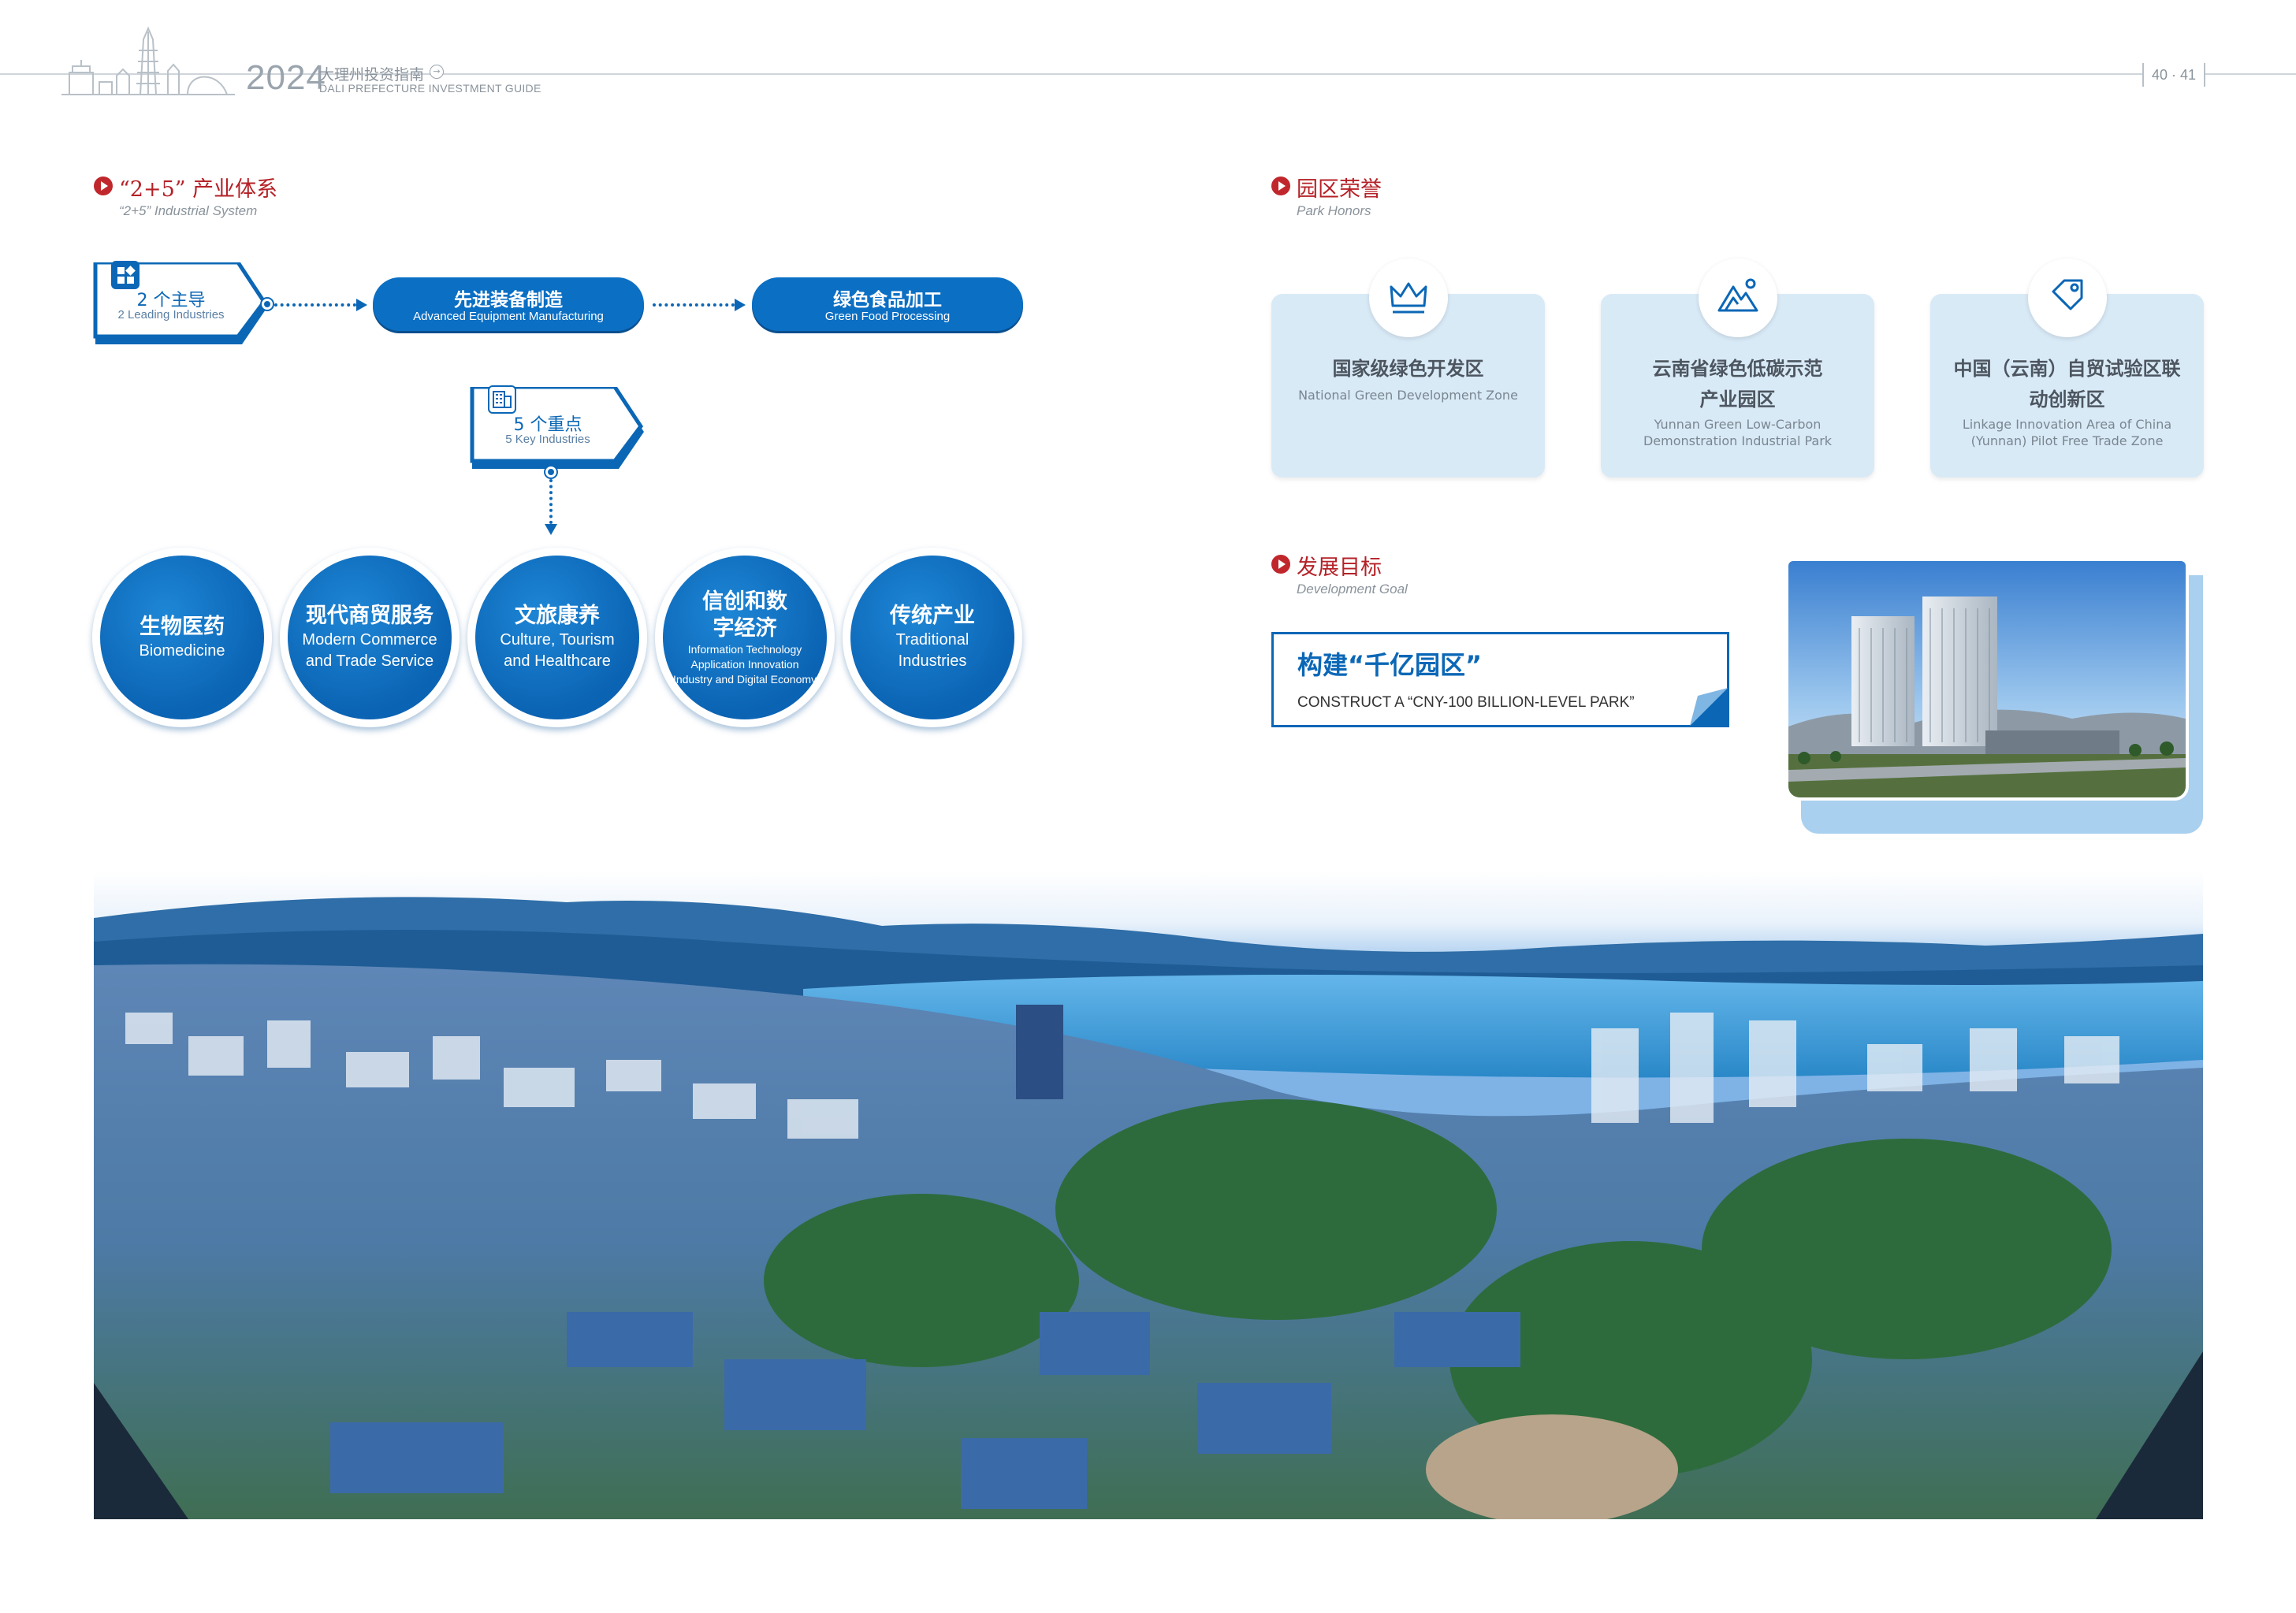  Describe the element at coordinates (369, 650) in the screenshot. I see `circle-title-en: Modern Commerce and Trade Service` at that location.